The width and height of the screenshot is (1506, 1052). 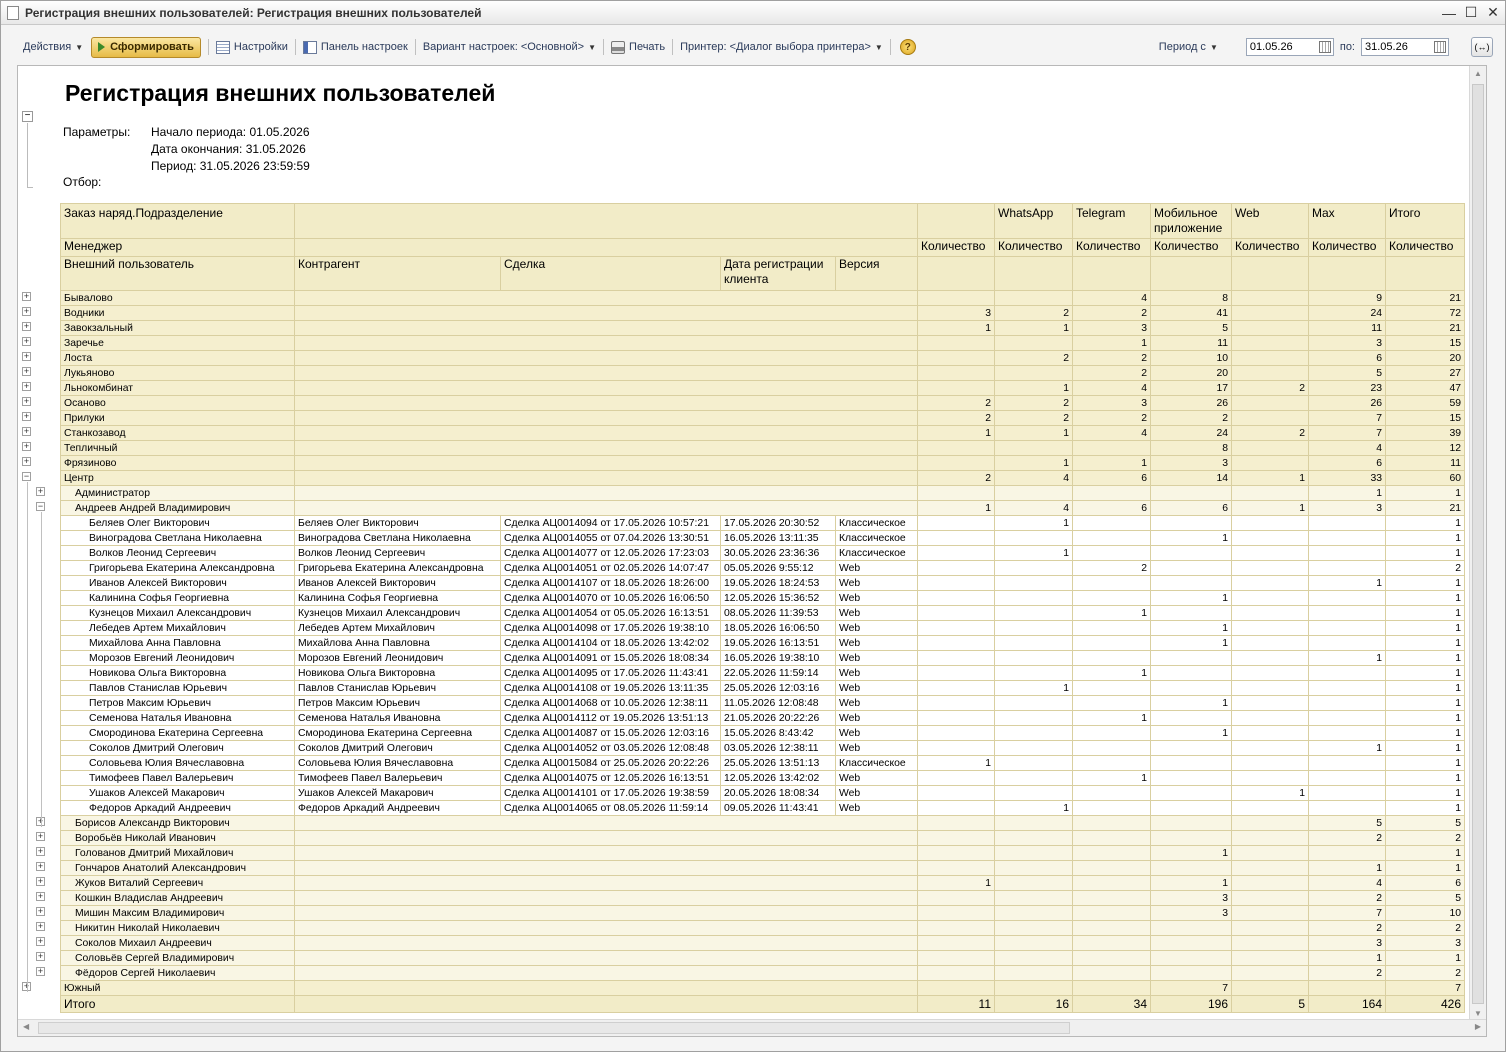 What do you see at coordinates (762, 328) in the screenshot?
I see `division-row: Завокзальный 1 1 3 5 11 21` at bounding box center [762, 328].